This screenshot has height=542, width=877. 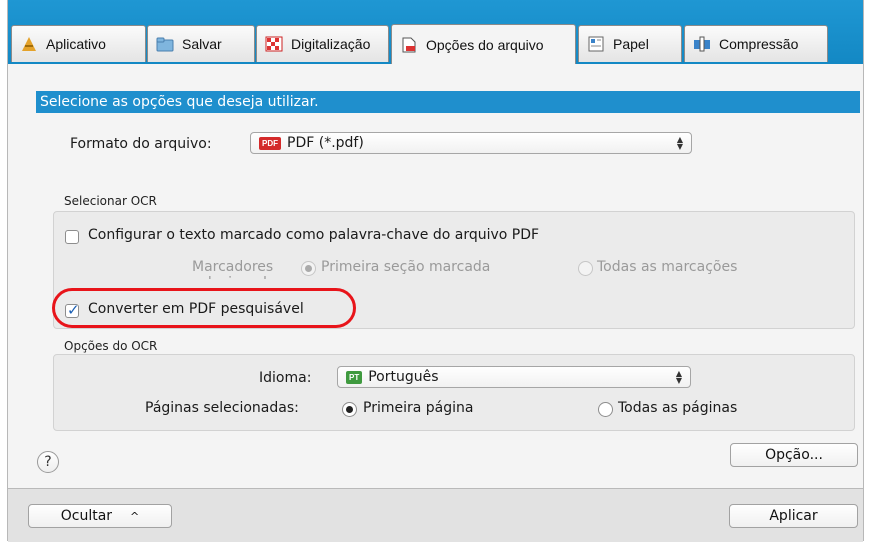 What do you see at coordinates (239, 269) in the screenshot?
I see `markers-label: Marcadores selecionados:` at bounding box center [239, 269].